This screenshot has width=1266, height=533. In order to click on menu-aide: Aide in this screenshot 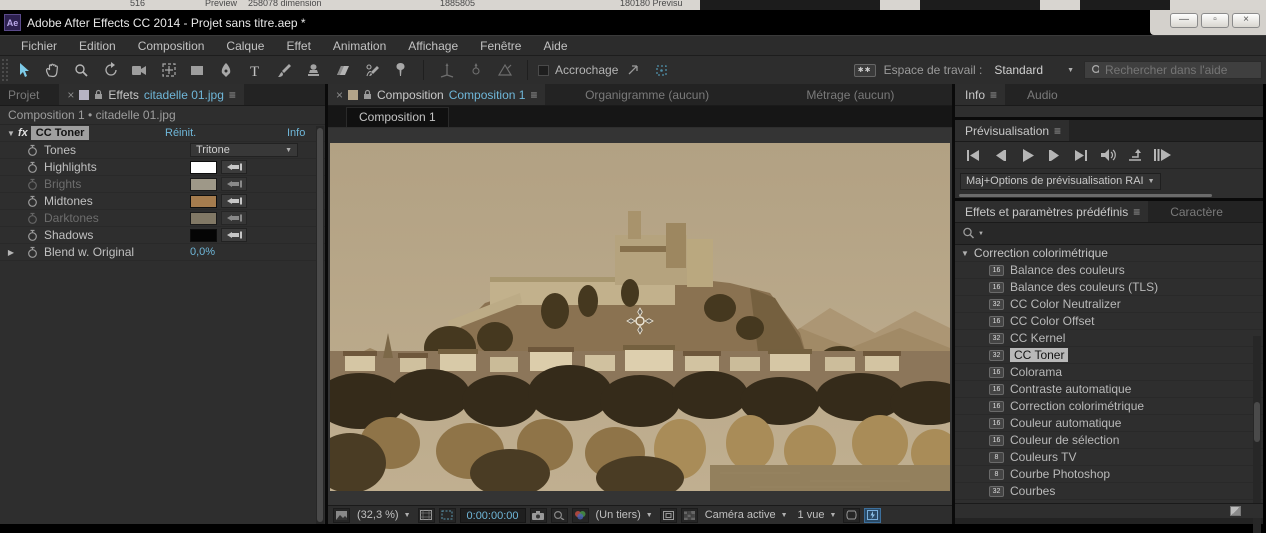, I will do `click(555, 46)`.